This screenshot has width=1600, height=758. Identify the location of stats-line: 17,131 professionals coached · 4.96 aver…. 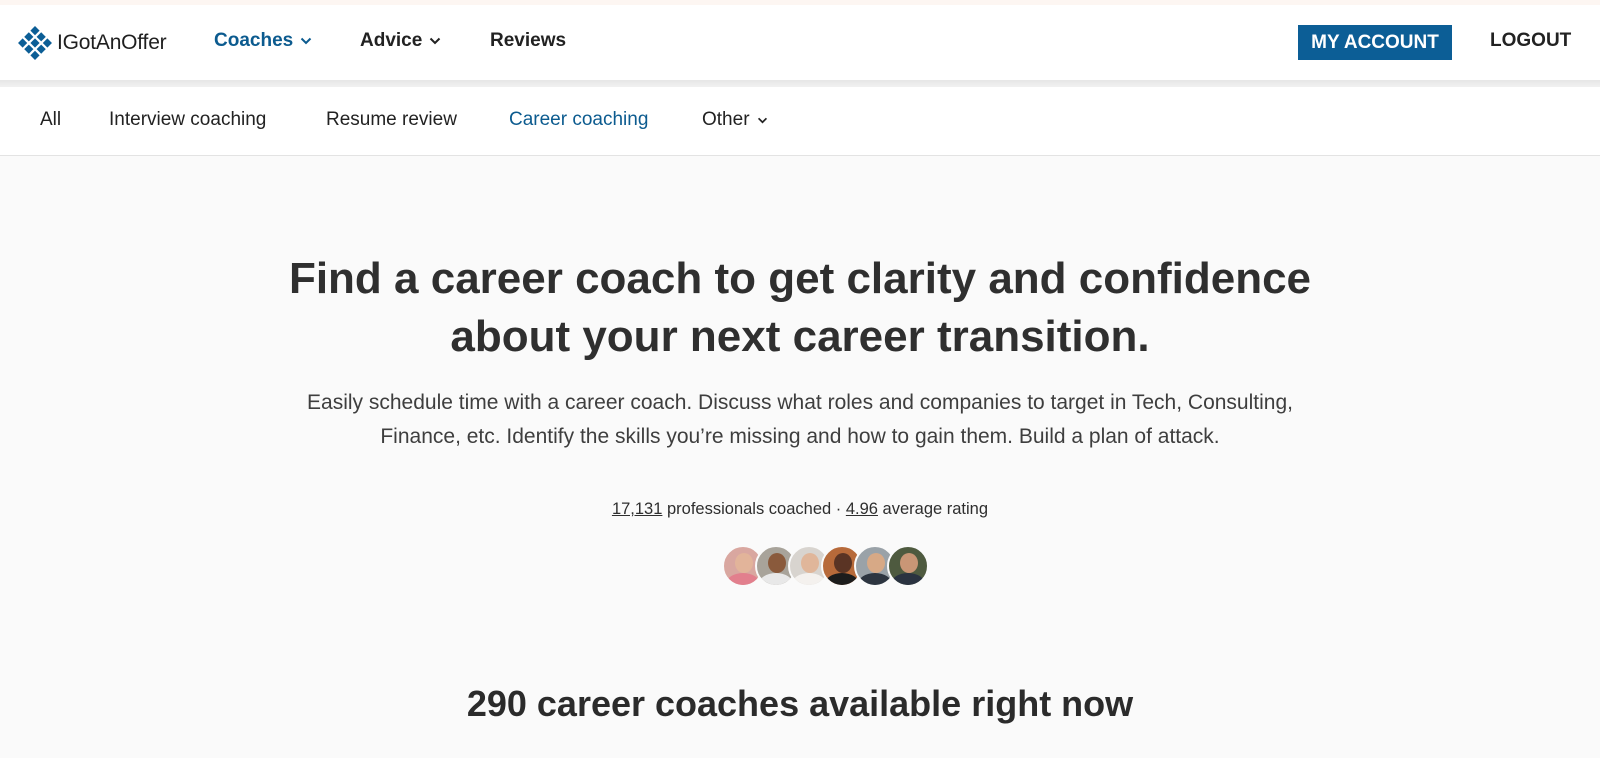
(800, 509).